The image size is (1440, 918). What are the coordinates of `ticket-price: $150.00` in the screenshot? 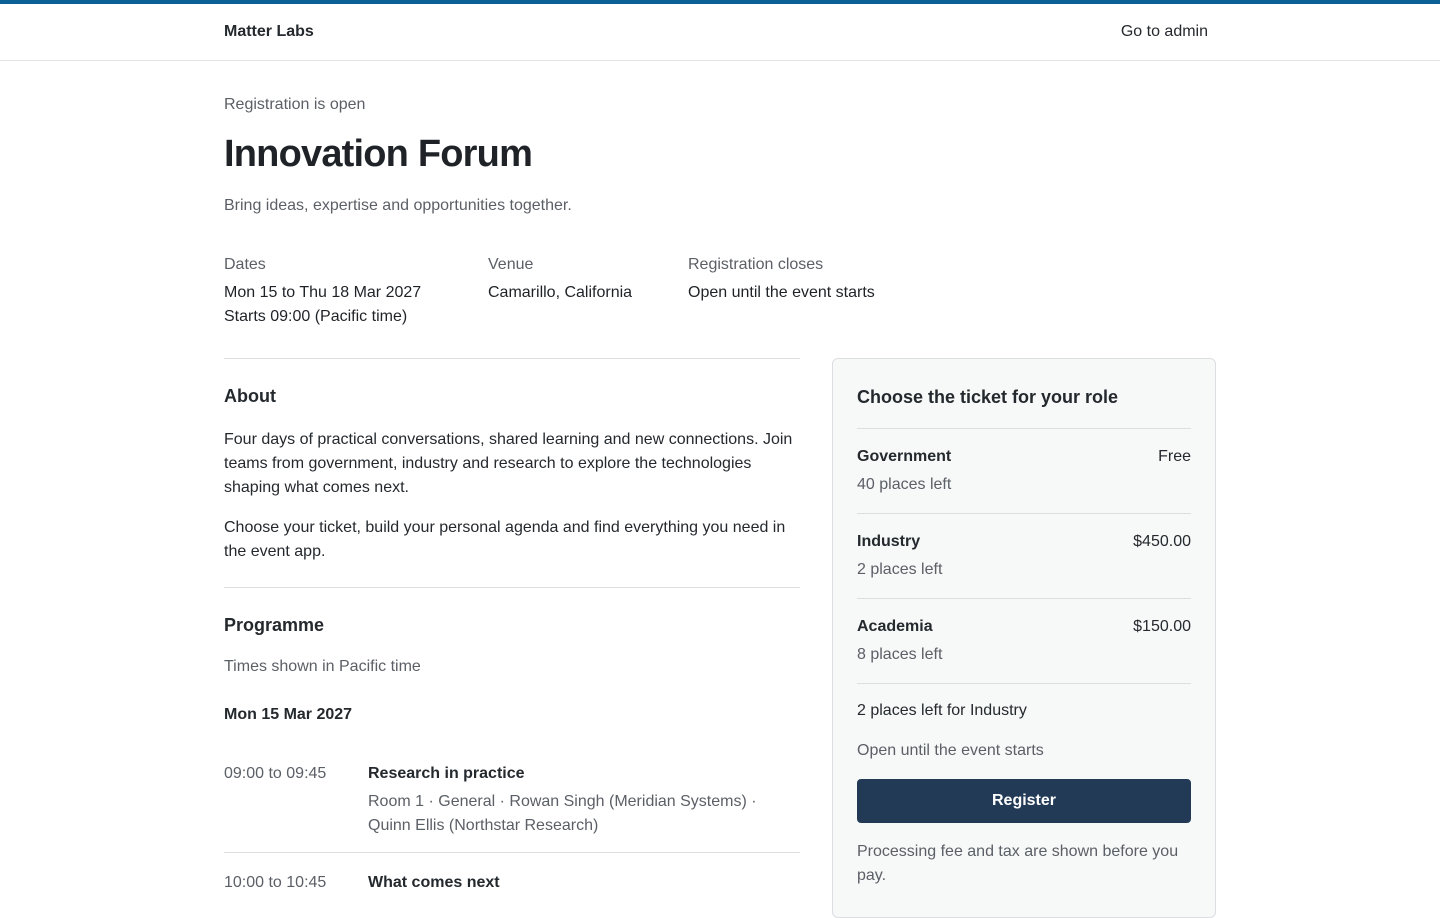 It's located at (1162, 626).